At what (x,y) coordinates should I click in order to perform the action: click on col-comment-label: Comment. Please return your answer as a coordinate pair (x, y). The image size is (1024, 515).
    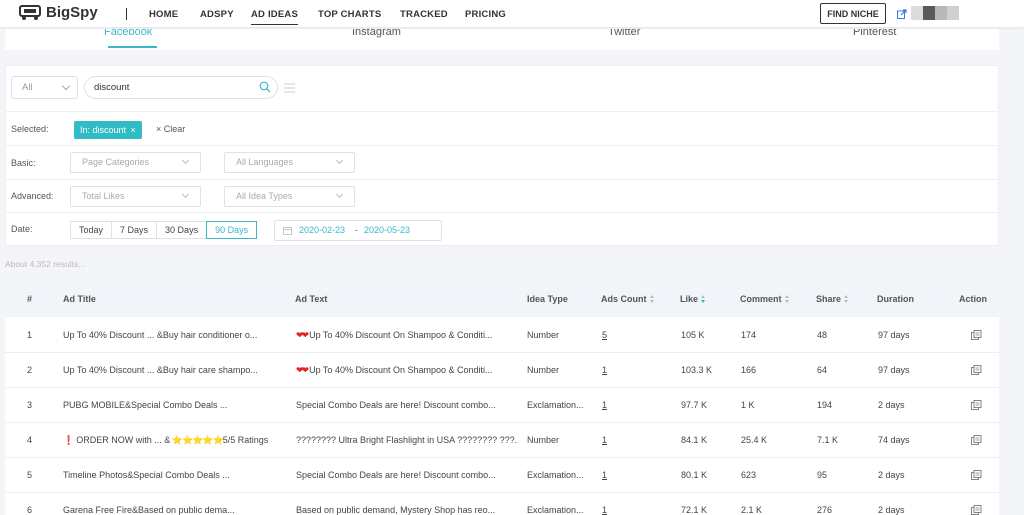
    Looking at the image, I should click on (761, 299).